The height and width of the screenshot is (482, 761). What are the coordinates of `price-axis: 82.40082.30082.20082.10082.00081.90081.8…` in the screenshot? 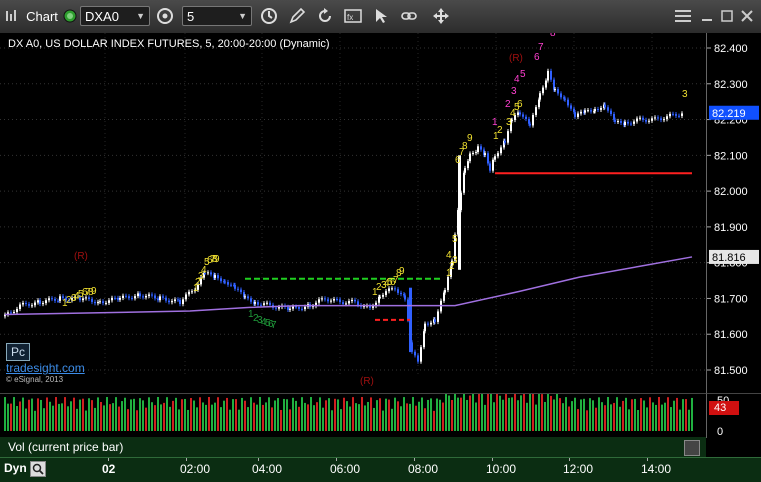 It's located at (733, 213).